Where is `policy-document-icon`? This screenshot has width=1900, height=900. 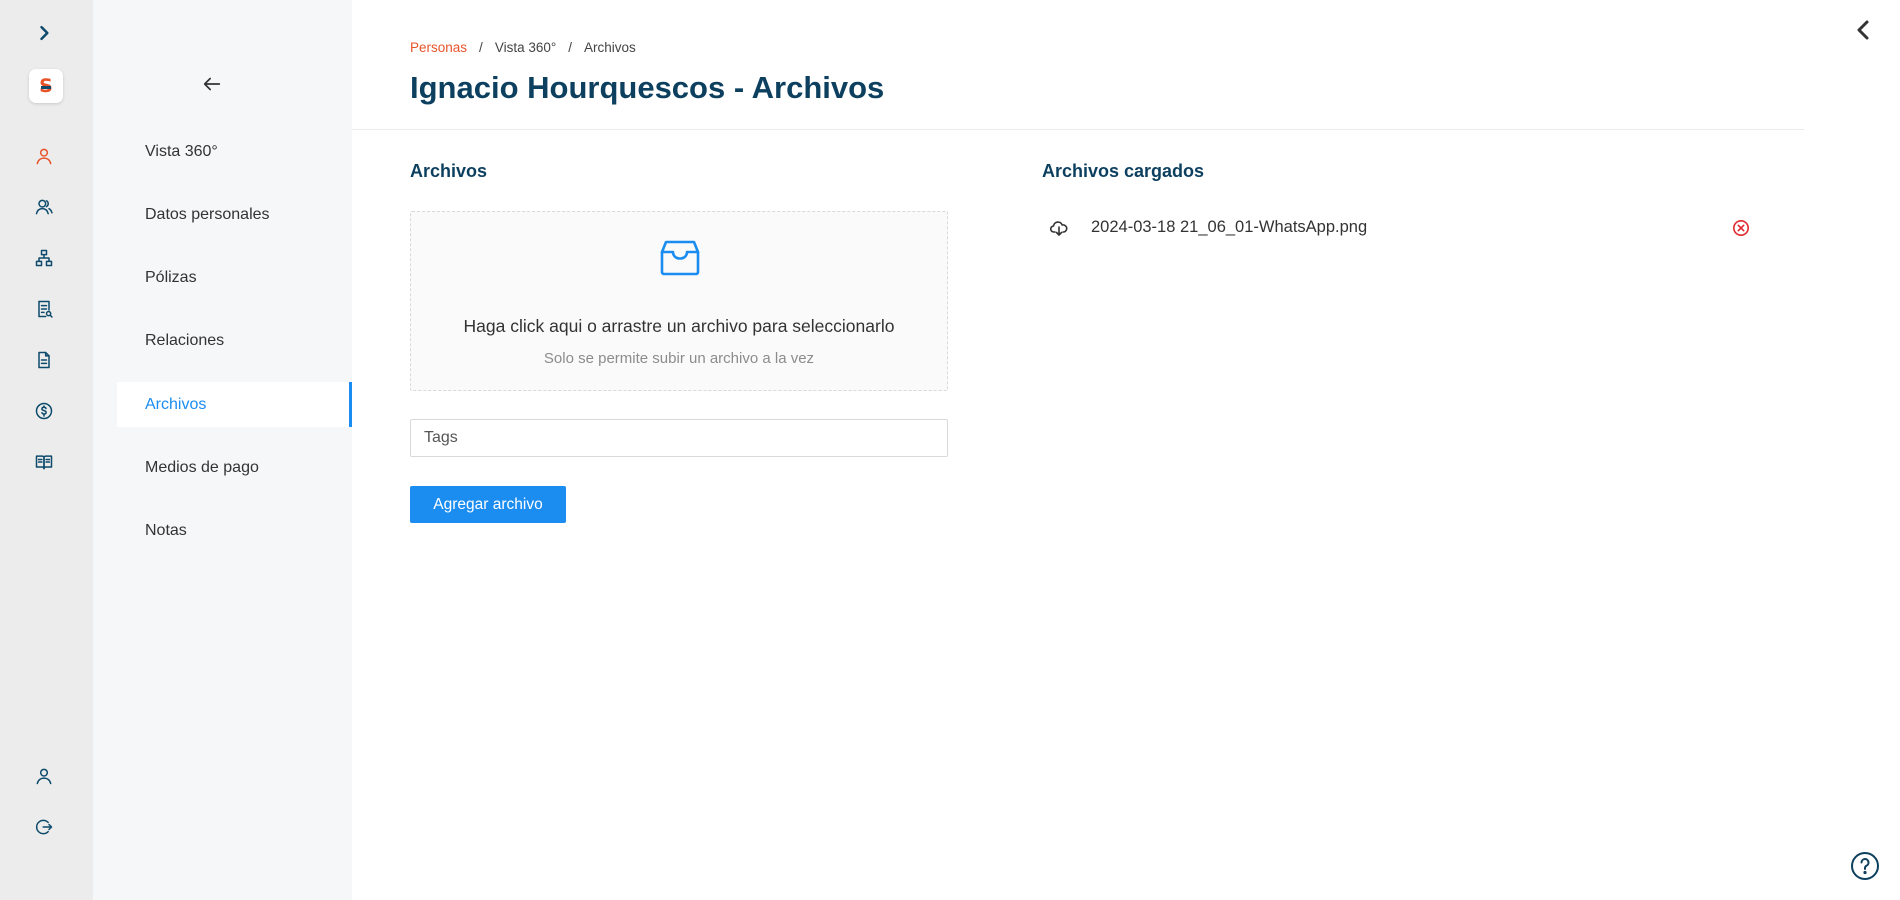 policy-document-icon is located at coordinates (44, 309).